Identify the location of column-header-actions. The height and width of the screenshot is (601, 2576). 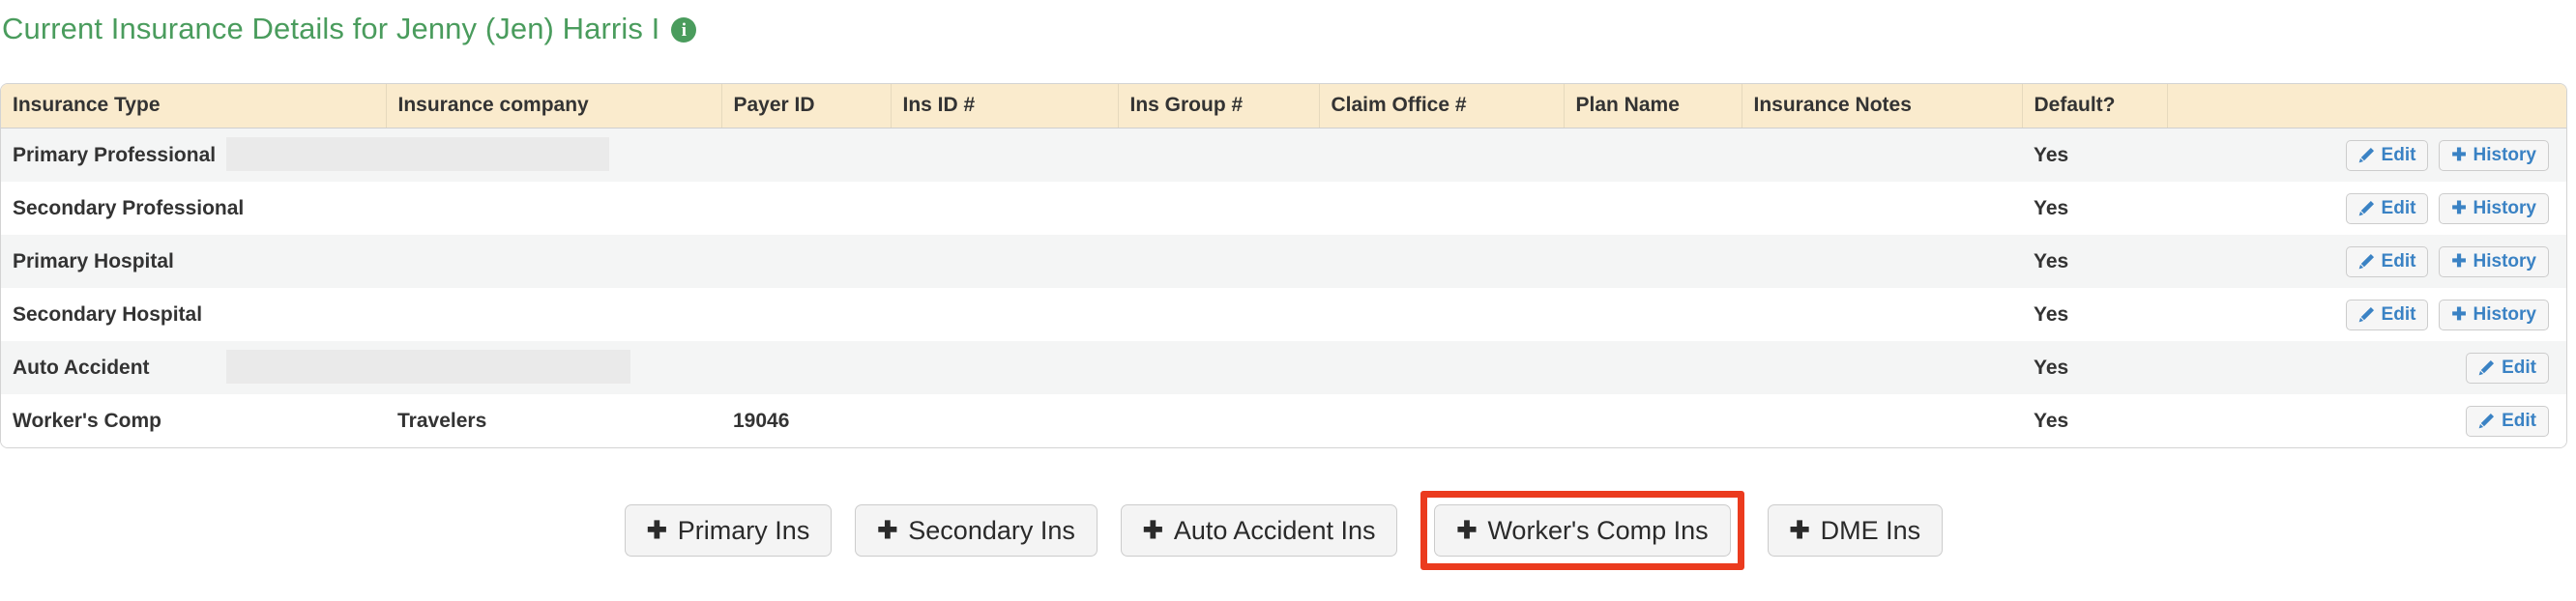
(2366, 106).